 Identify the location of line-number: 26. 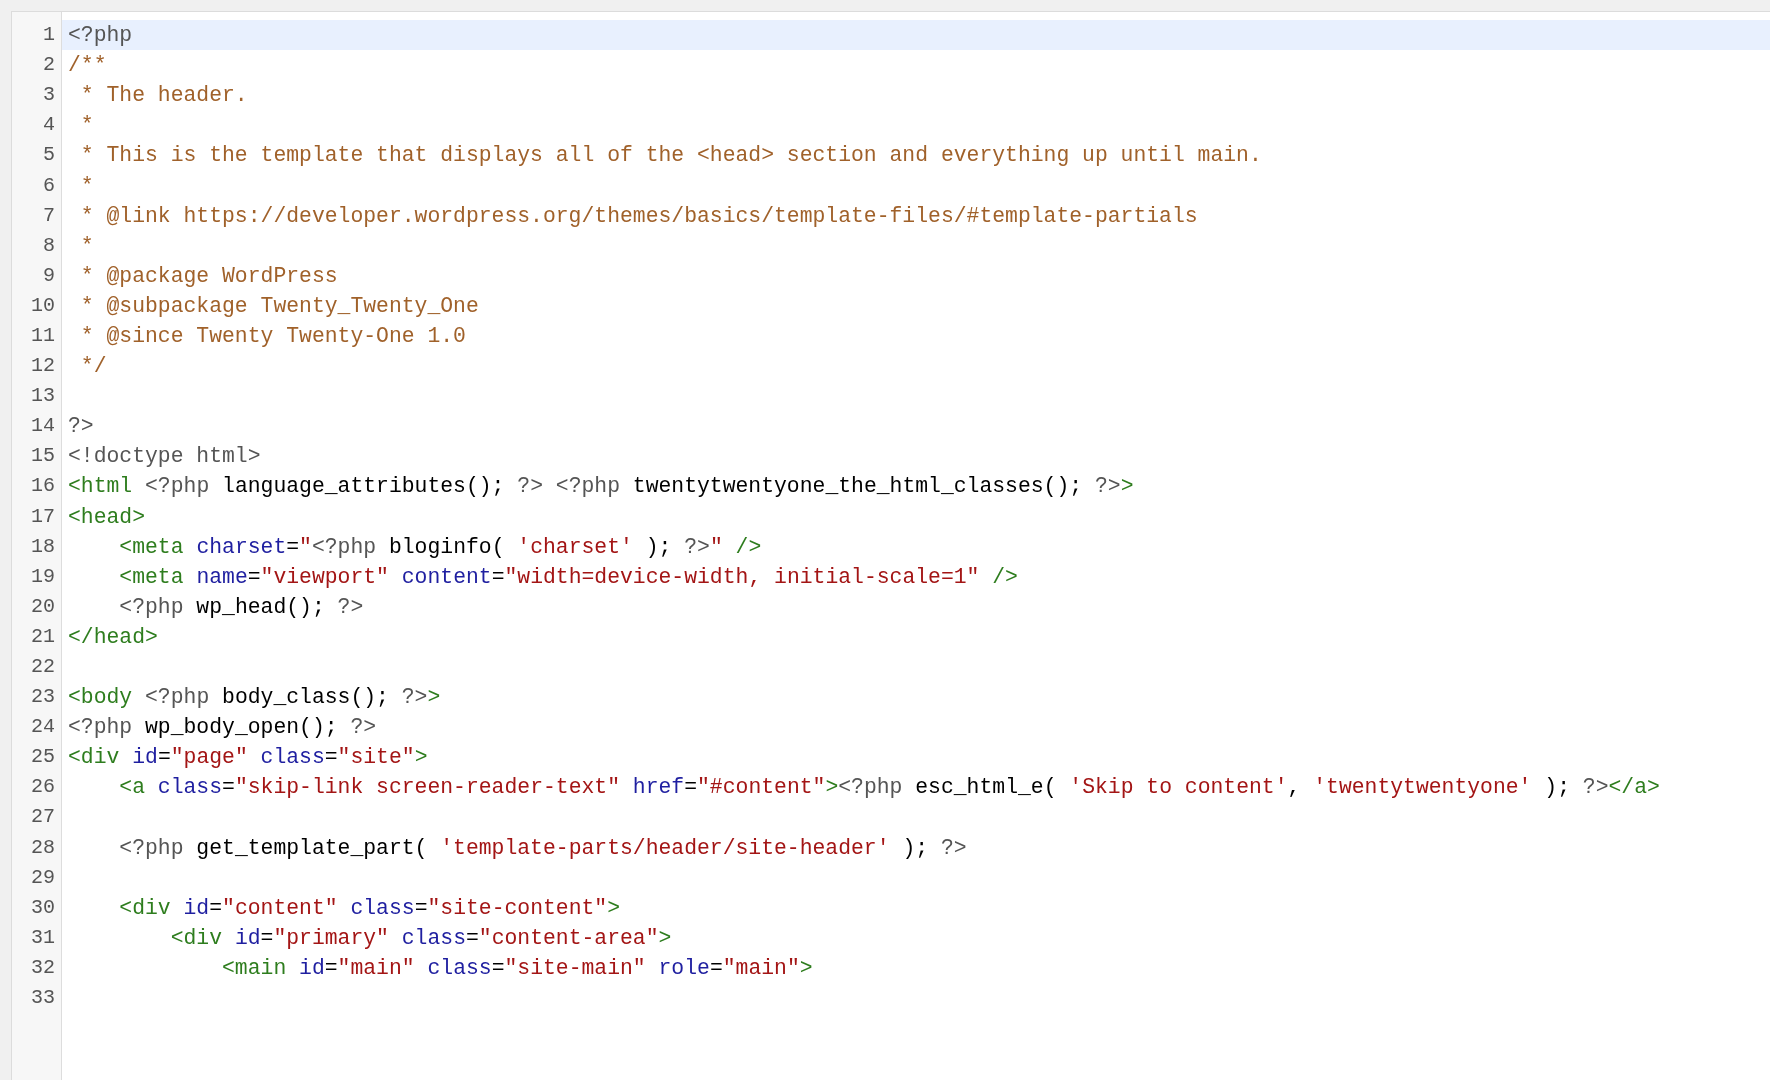
(43, 787).